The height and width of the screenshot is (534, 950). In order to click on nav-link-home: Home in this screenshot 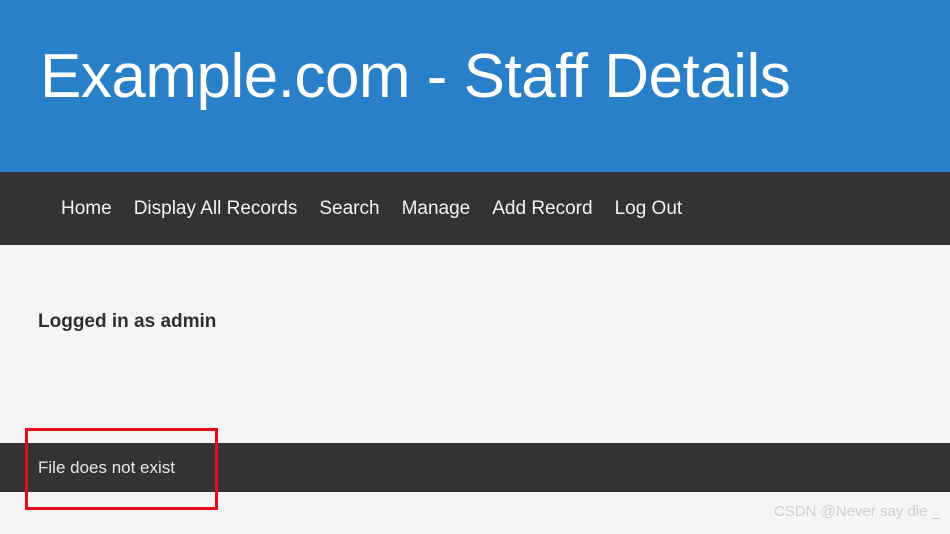, I will do `click(86, 208)`.